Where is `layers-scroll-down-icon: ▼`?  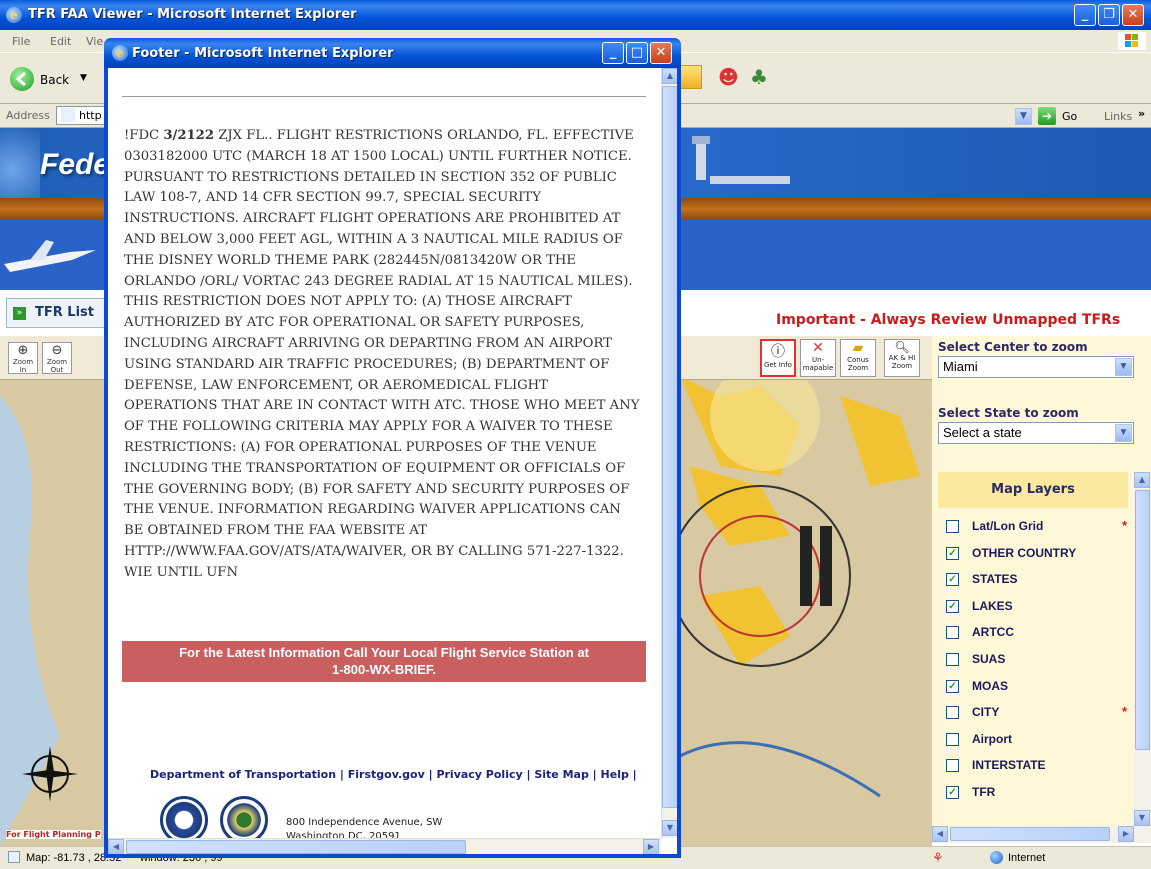 layers-scroll-down-icon: ▼ is located at coordinates (1142, 818).